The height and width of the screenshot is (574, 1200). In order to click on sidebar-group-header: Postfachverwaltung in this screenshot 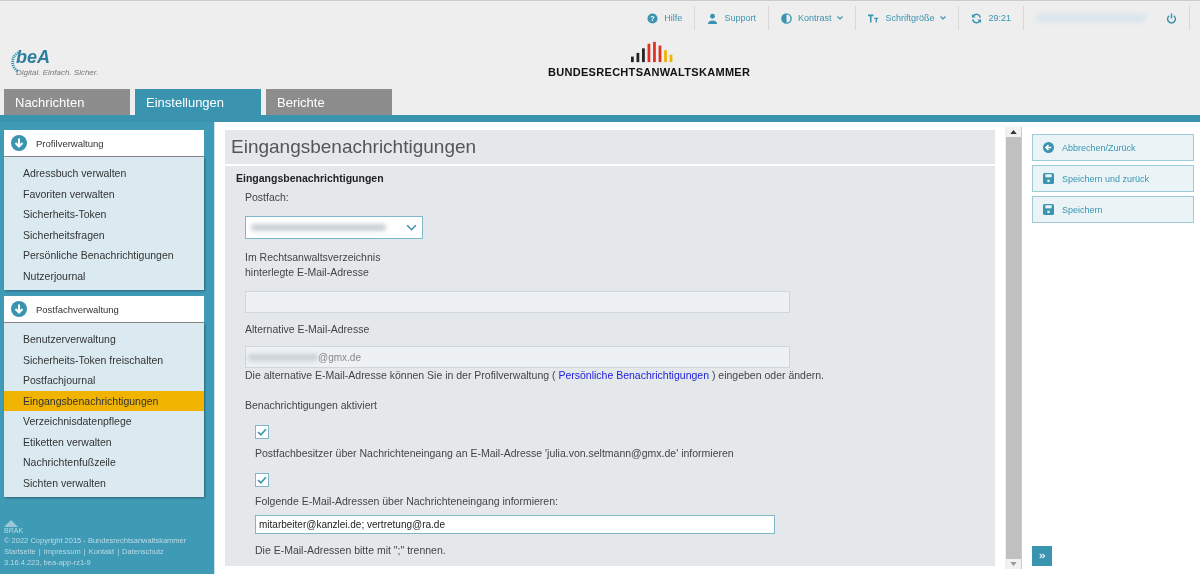, I will do `click(104, 309)`.